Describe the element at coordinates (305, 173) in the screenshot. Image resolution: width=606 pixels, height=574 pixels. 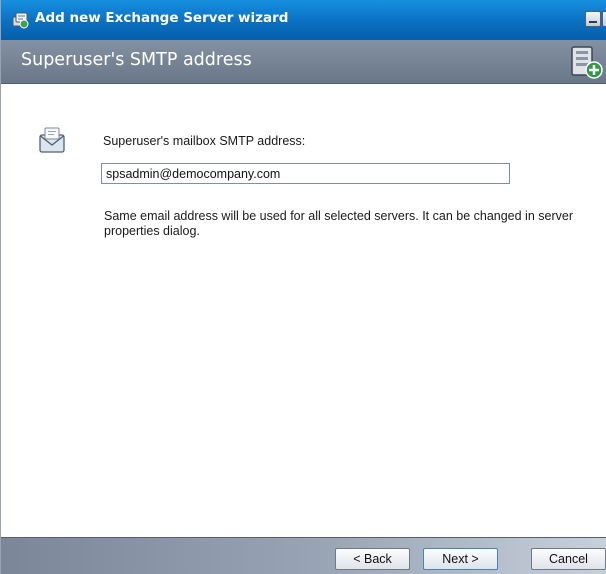
I see `smtp-address-input` at that location.